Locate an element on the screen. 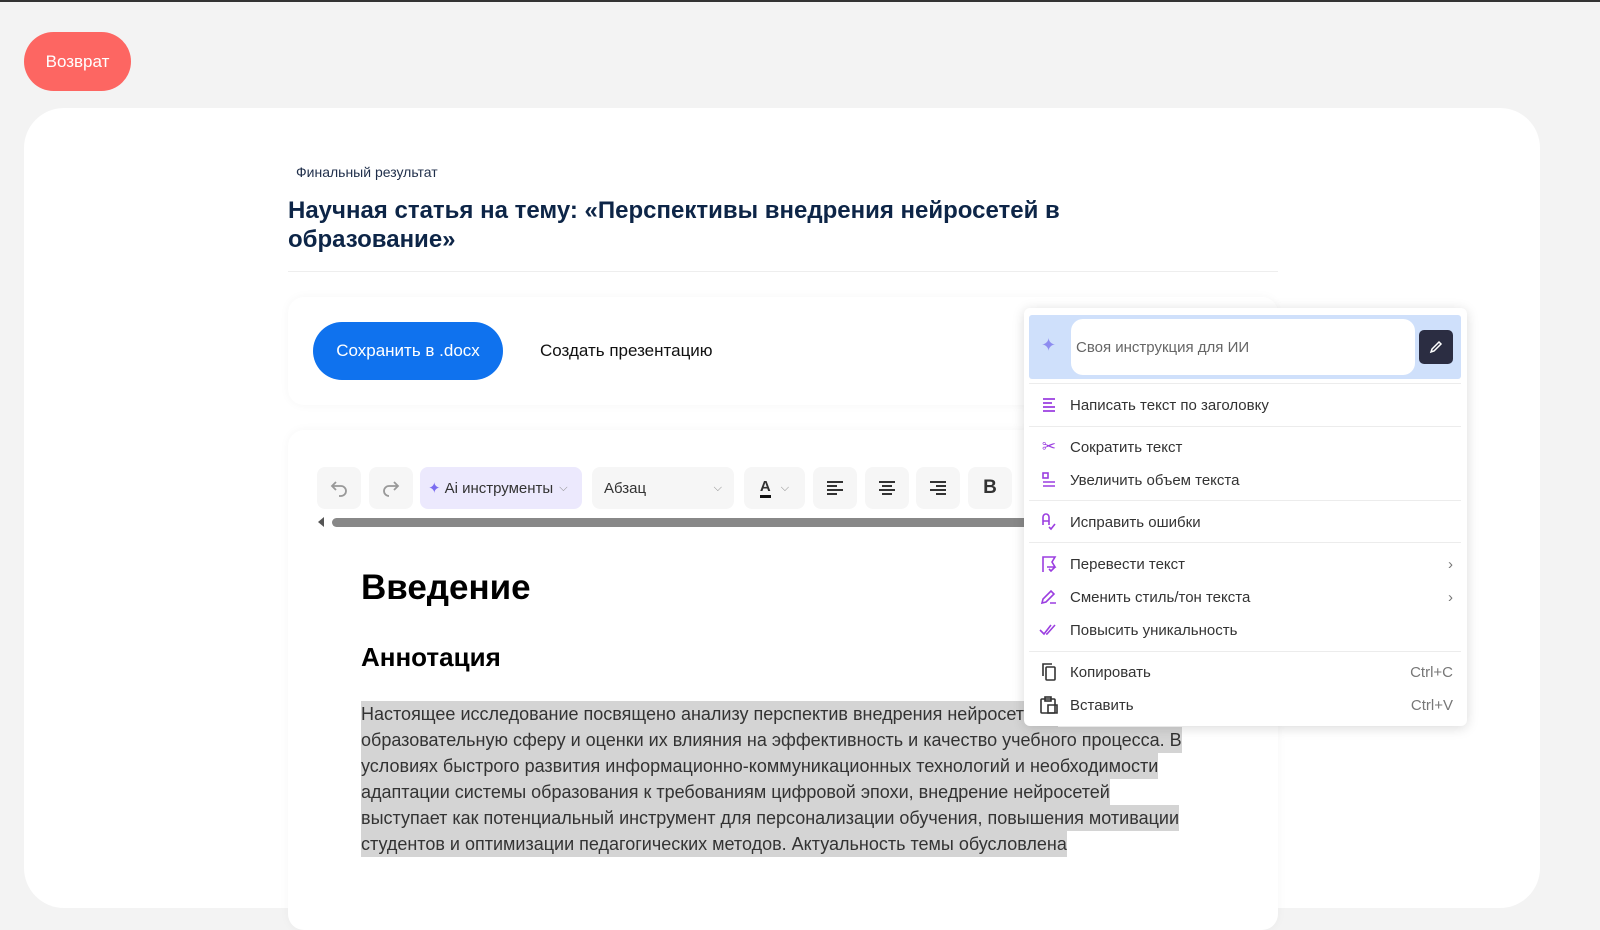  save-docx-button: Сохранить в .docx is located at coordinates (408, 351).